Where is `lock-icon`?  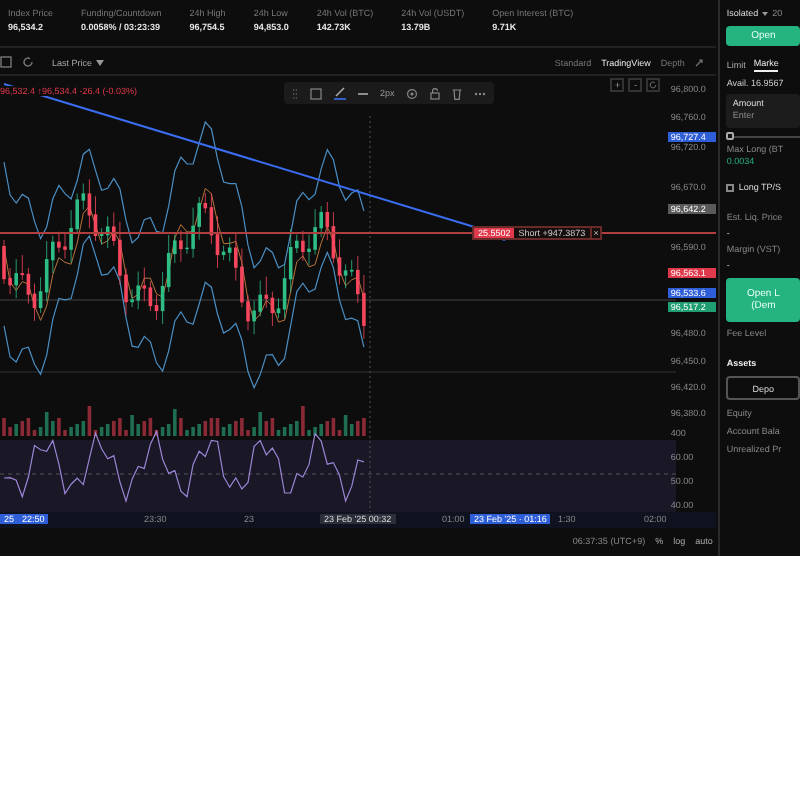
lock-icon is located at coordinates (435, 93).